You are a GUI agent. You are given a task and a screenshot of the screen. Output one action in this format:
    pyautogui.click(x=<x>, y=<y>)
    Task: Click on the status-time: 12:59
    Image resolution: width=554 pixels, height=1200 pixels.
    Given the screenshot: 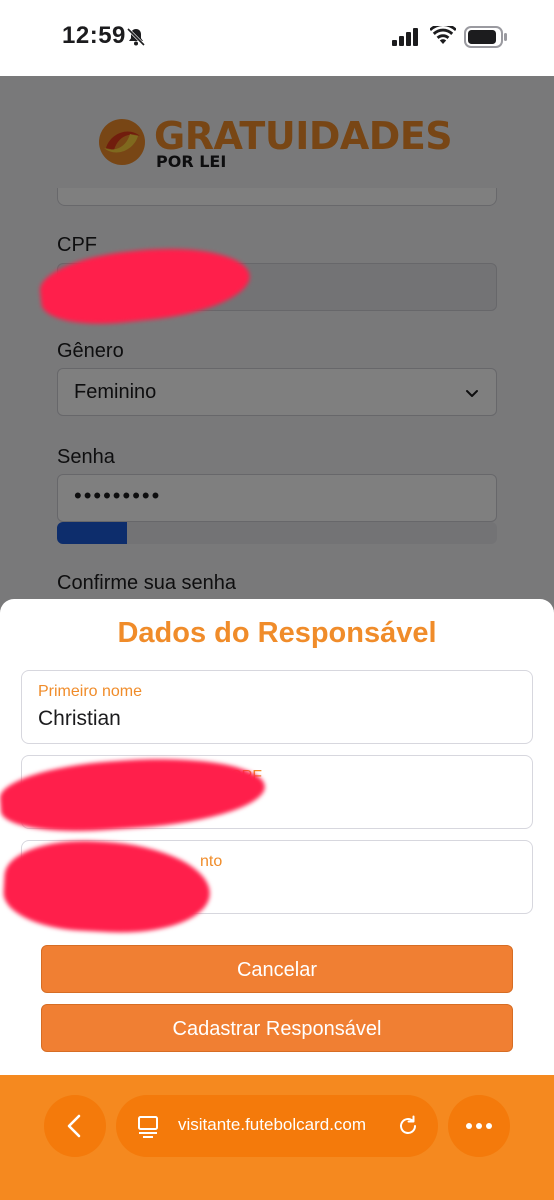 What is the action you would take?
    pyautogui.click(x=94, y=35)
    